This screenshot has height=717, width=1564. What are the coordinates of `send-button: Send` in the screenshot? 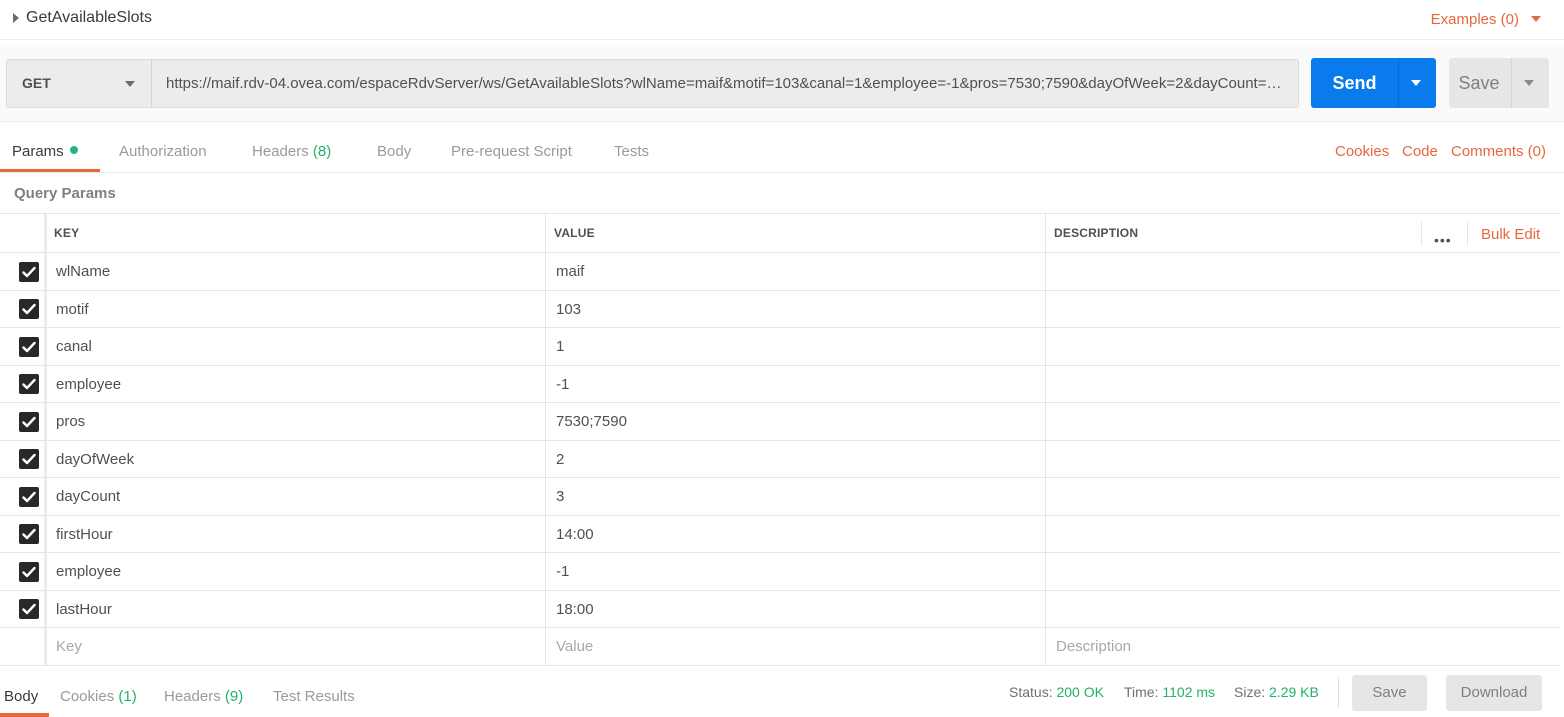 It's located at (1373, 83).